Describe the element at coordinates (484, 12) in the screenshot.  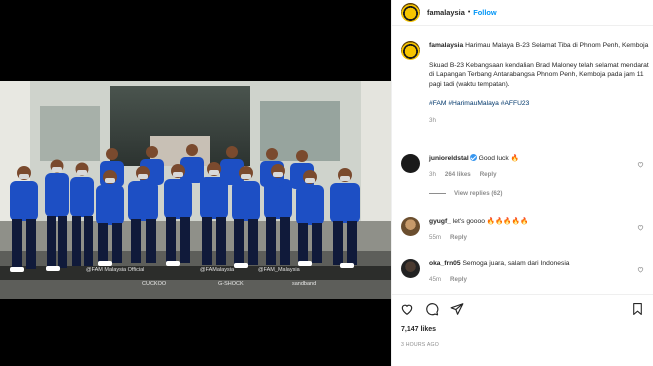
I see `follow-button: Follow` at that location.